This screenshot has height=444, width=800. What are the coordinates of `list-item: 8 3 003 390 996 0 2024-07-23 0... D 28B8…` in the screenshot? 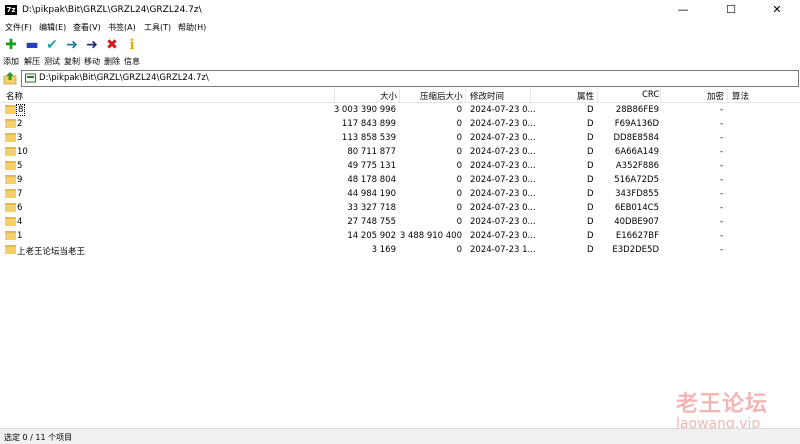 It's located at (400, 110).